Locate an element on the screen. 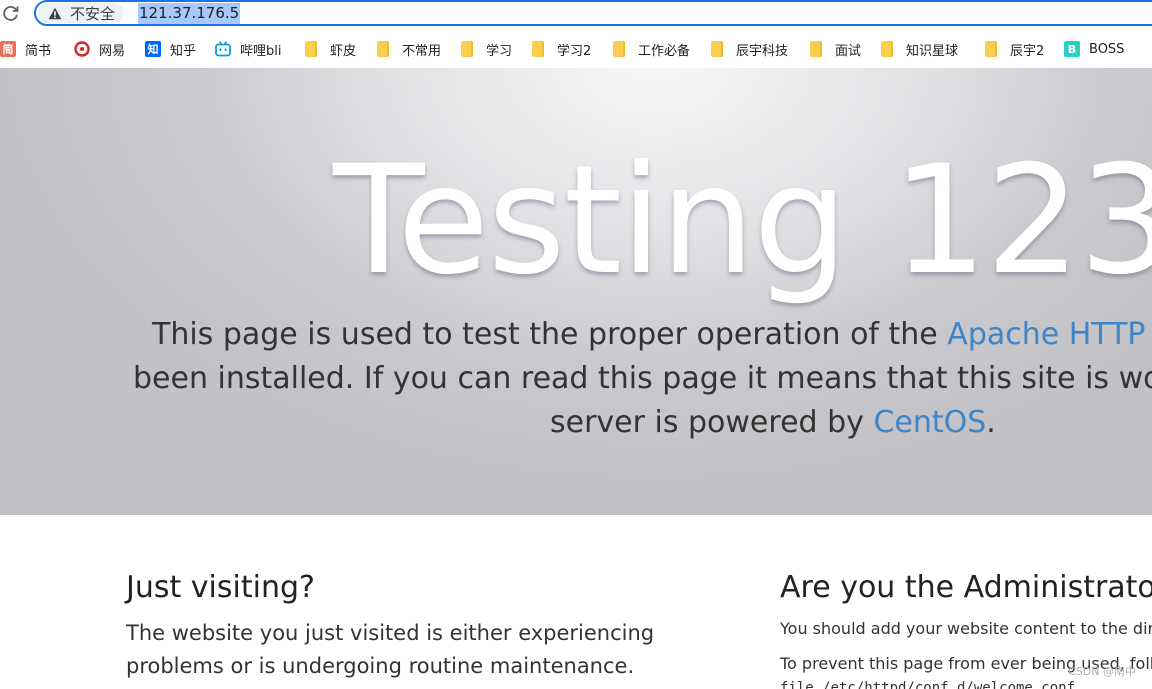  bookmark-item: 简简书 is located at coordinates (25, 49).